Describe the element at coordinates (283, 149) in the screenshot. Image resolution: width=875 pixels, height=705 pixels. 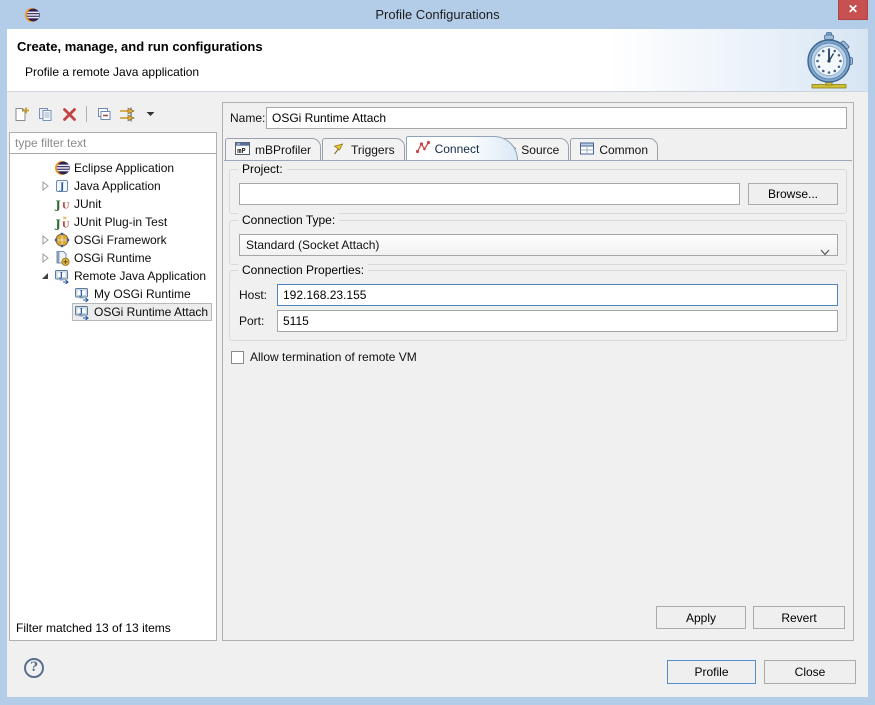
I see `tab-label: mBProfiler` at that location.